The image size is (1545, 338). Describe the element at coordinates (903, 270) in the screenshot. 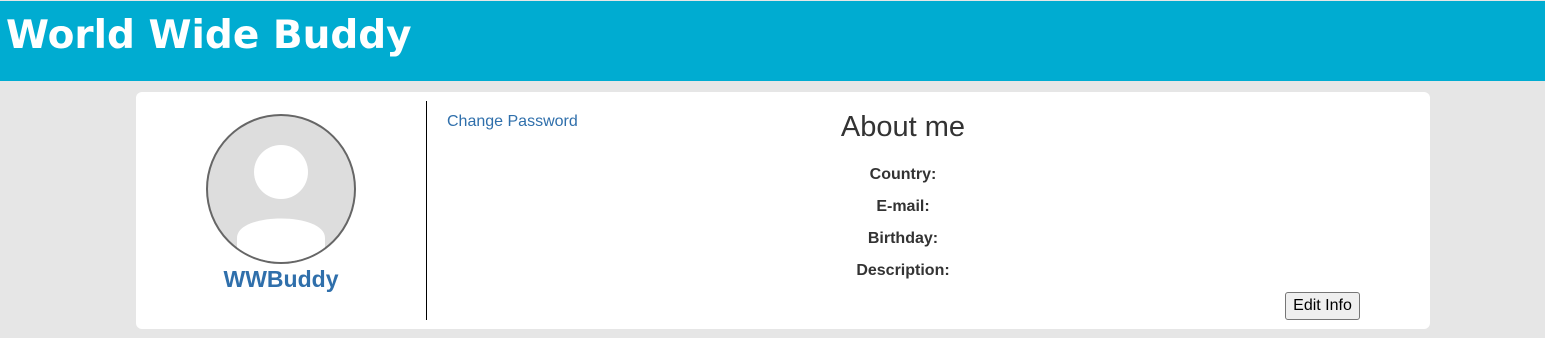

I see `description-label: Description:` at that location.